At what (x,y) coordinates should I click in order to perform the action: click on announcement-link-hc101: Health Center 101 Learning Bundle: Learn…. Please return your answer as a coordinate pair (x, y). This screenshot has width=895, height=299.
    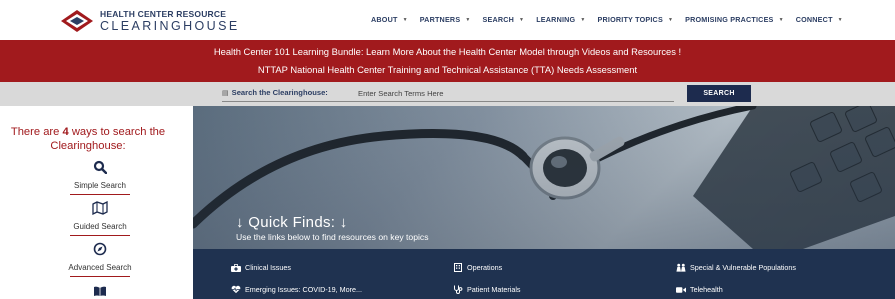
    Looking at the image, I should click on (447, 52).